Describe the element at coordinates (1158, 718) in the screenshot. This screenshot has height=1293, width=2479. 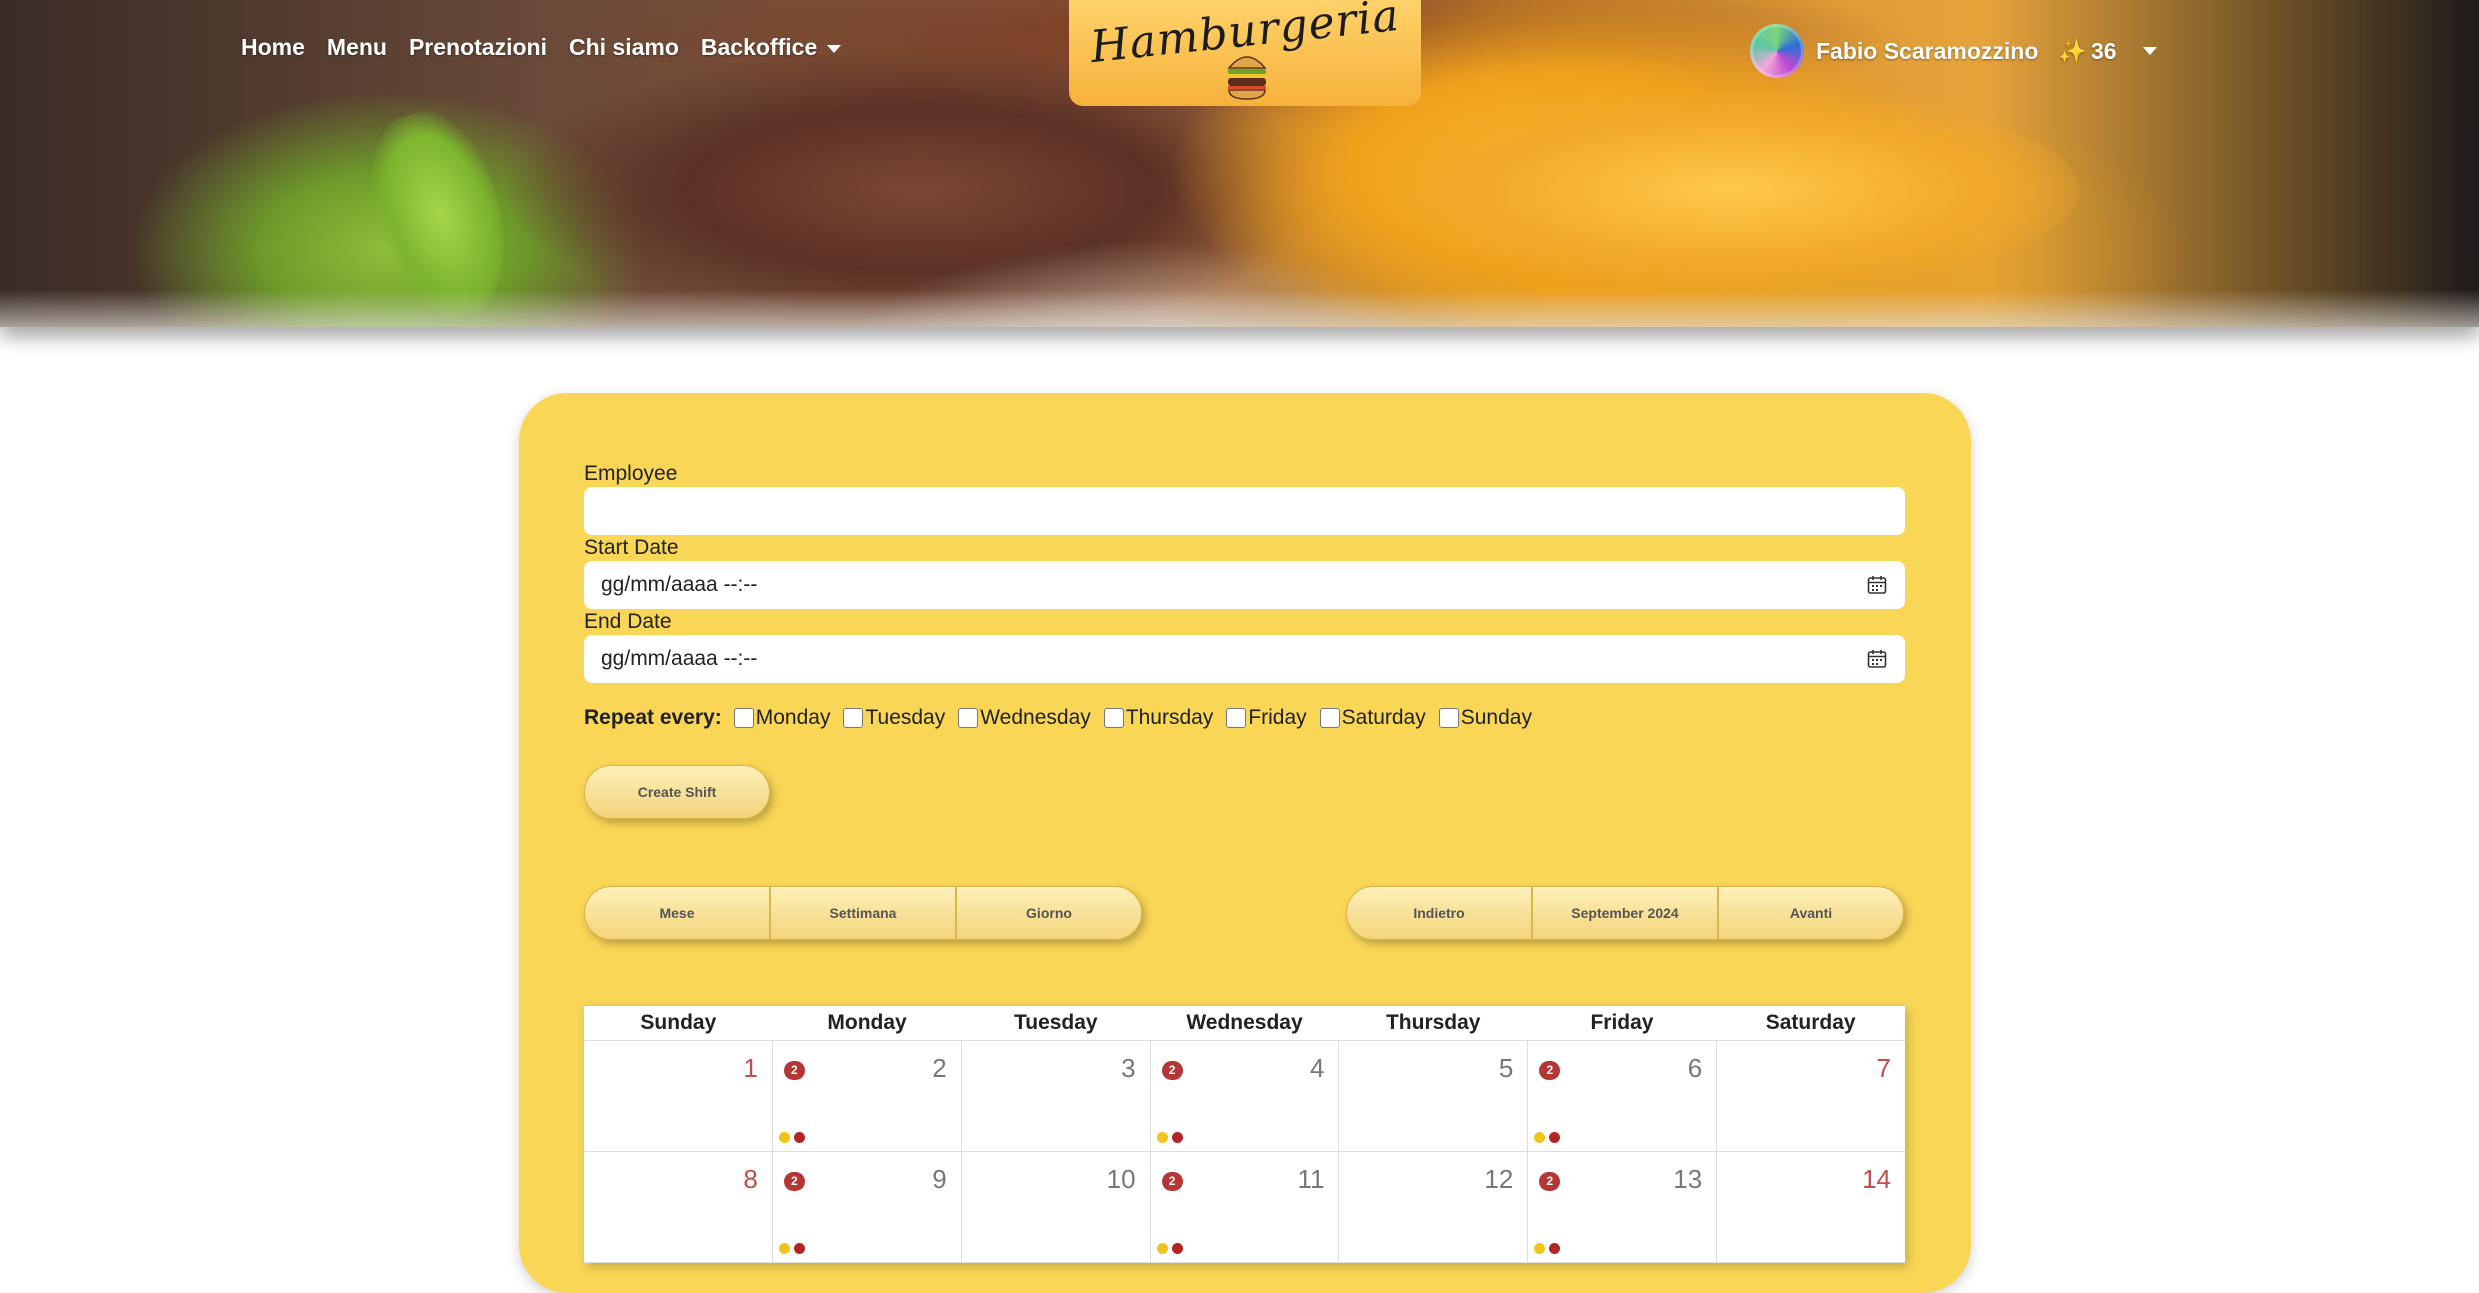
I see `checkbox-thursday: Thursday` at that location.